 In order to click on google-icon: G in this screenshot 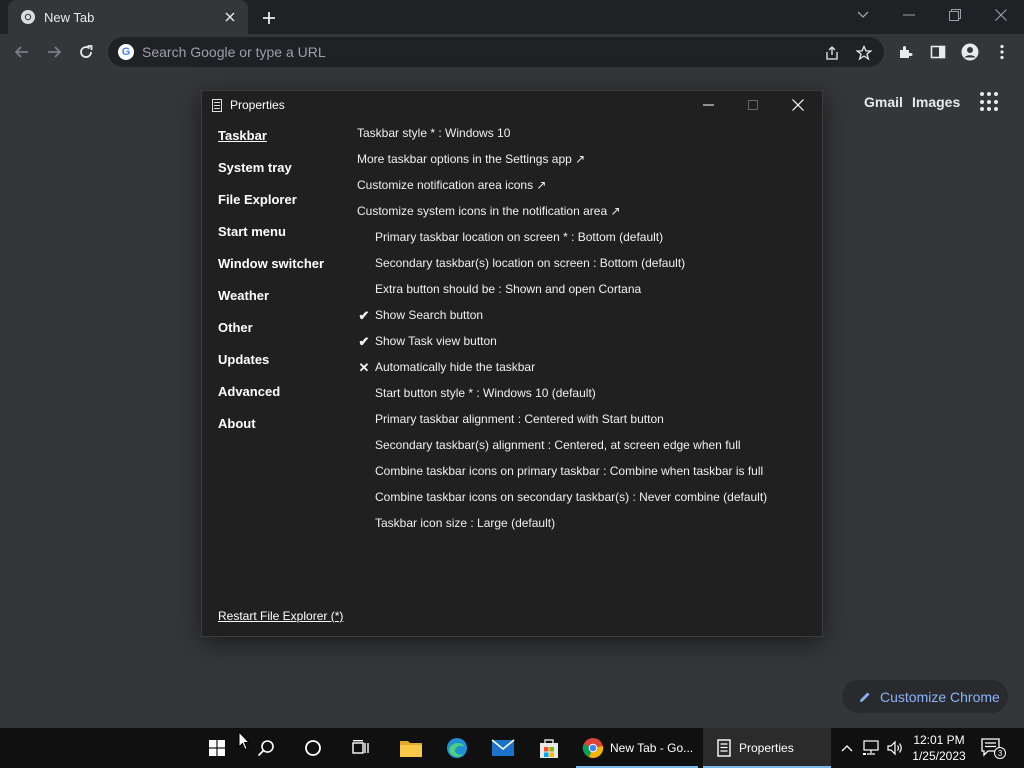, I will do `click(126, 52)`.